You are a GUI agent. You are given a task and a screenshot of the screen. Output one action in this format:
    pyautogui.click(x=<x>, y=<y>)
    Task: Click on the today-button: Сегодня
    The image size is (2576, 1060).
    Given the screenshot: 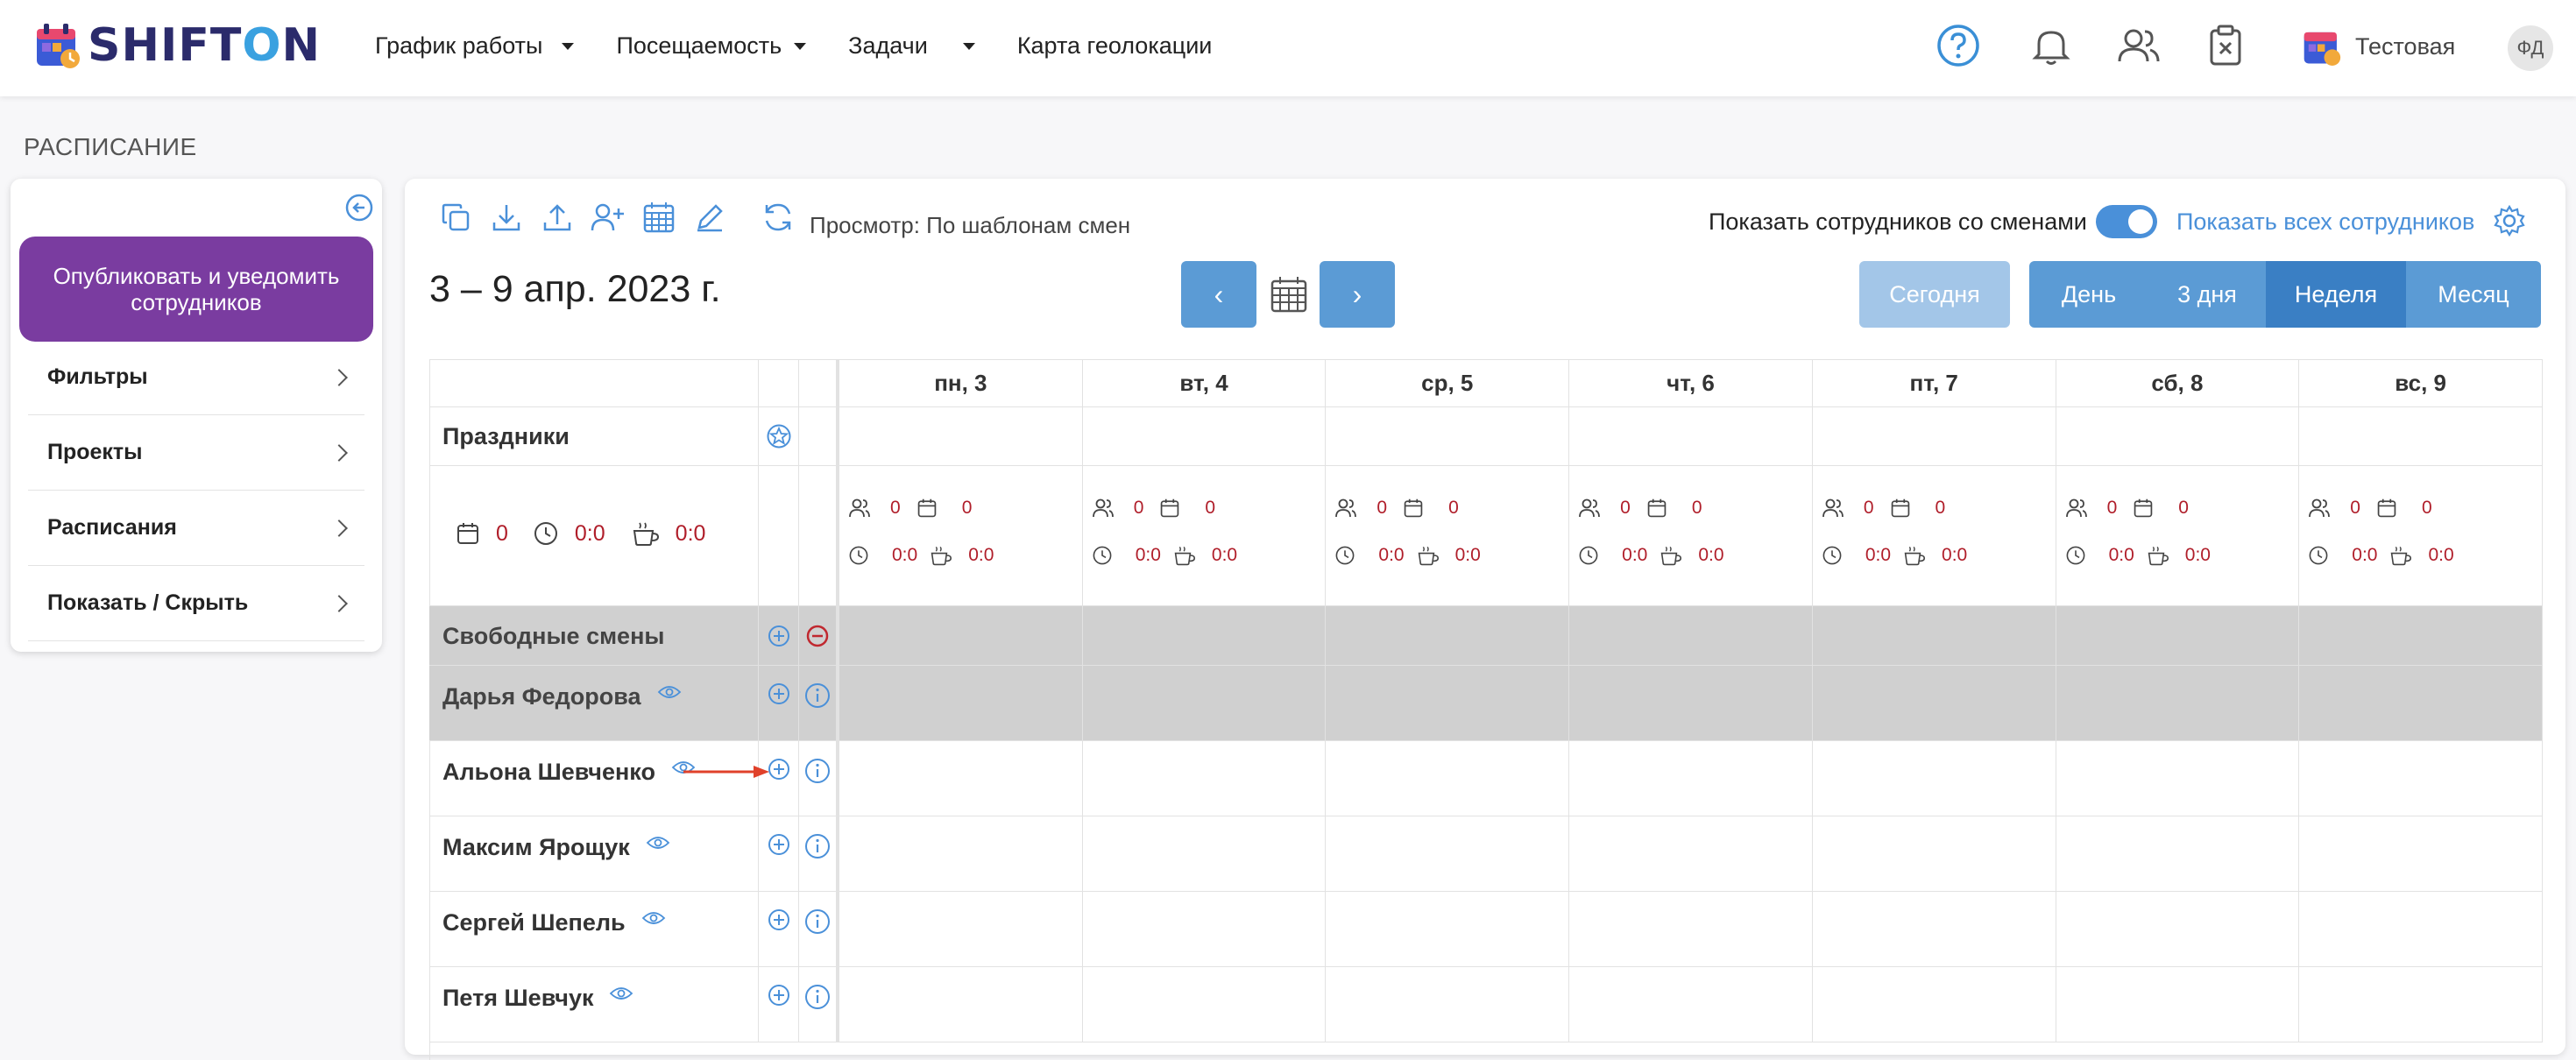 What is the action you would take?
    pyautogui.click(x=1934, y=294)
    